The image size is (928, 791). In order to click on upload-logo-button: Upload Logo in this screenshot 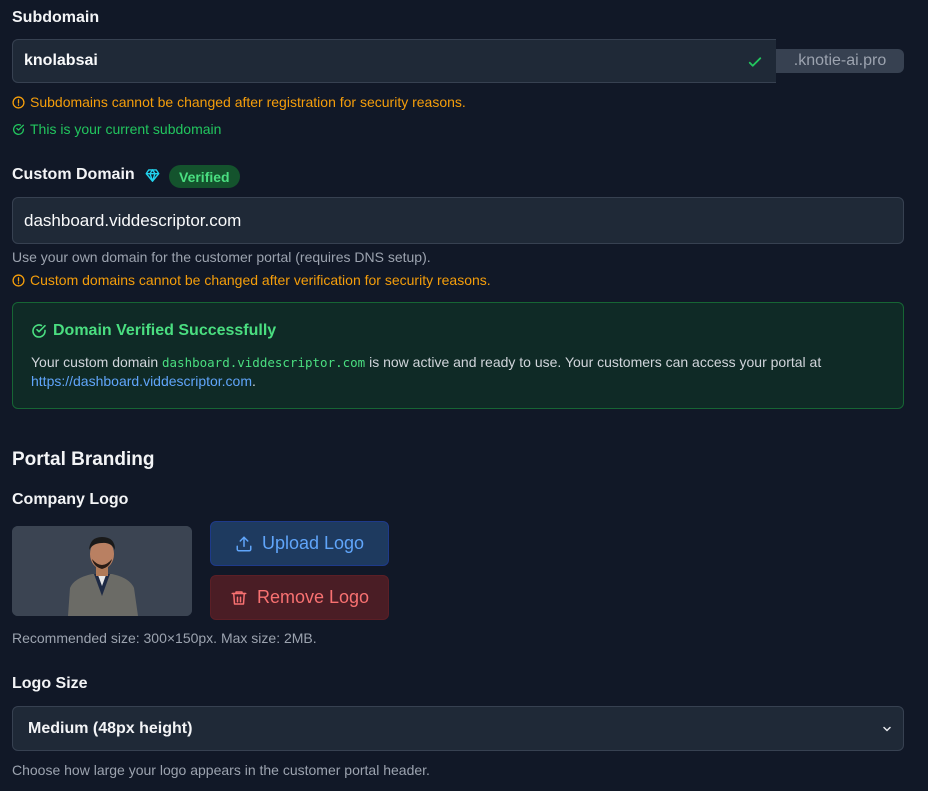, I will do `click(299, 543)`.